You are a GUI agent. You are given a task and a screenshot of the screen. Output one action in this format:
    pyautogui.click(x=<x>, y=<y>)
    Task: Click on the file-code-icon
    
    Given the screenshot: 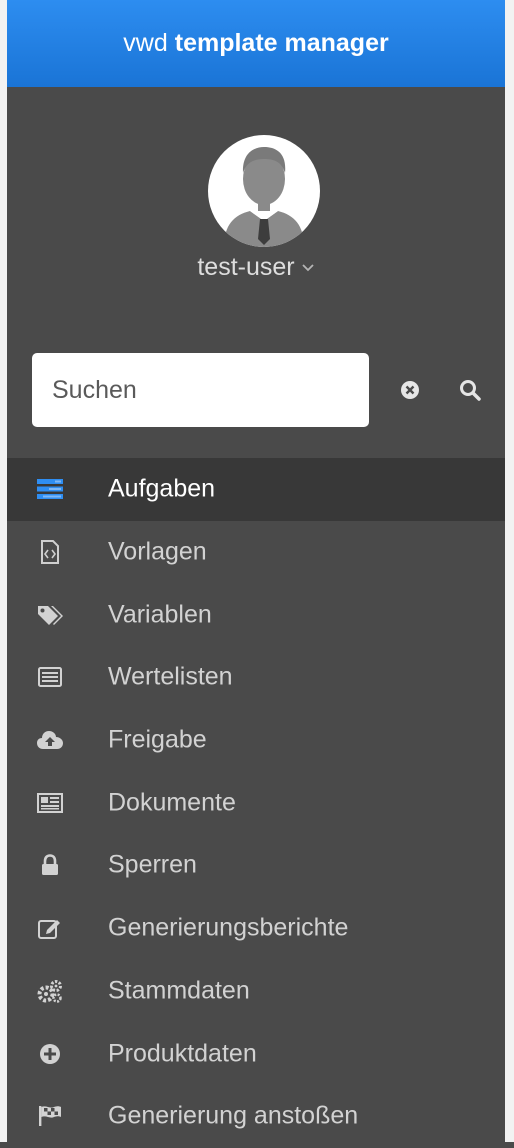 What is the action you would take?
    pyautogui.click(x=50, y=552)
    